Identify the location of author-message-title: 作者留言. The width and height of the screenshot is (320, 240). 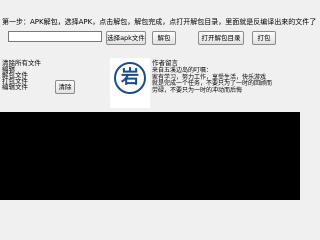
(165, 63).